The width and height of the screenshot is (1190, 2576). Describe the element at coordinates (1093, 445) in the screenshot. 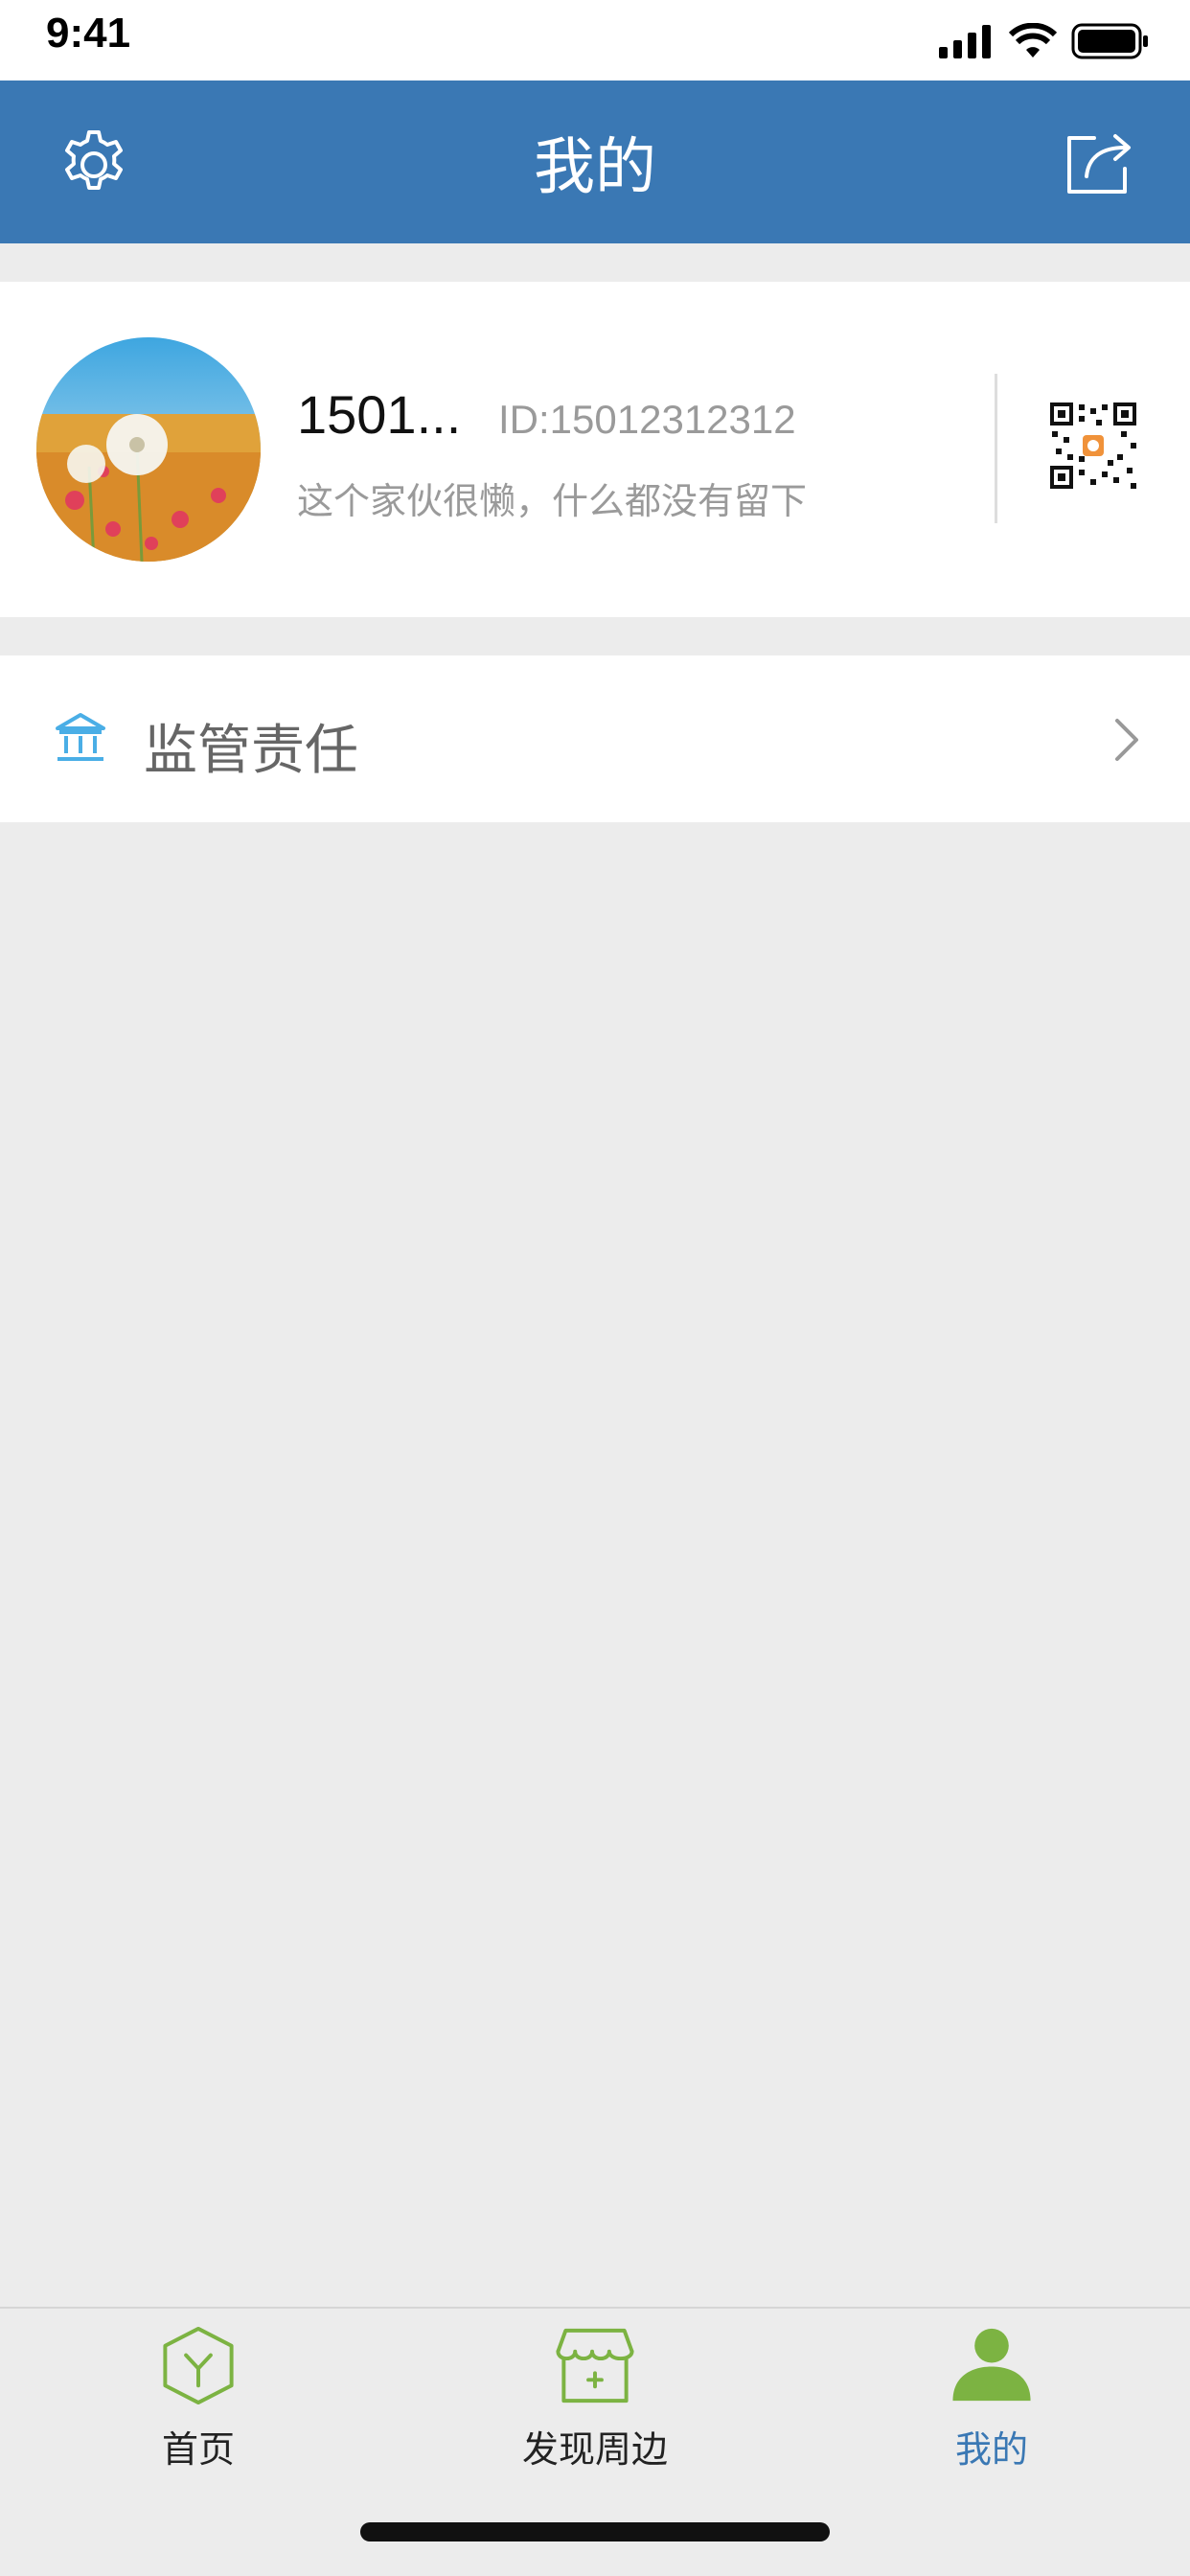

I see `qr-code-icon` at that location.